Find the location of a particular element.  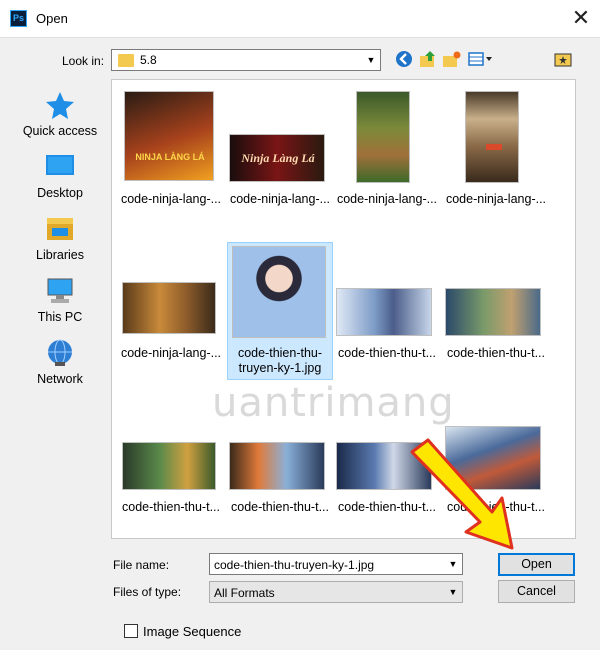

up-folder-icon is located at coordinates (428, 60).